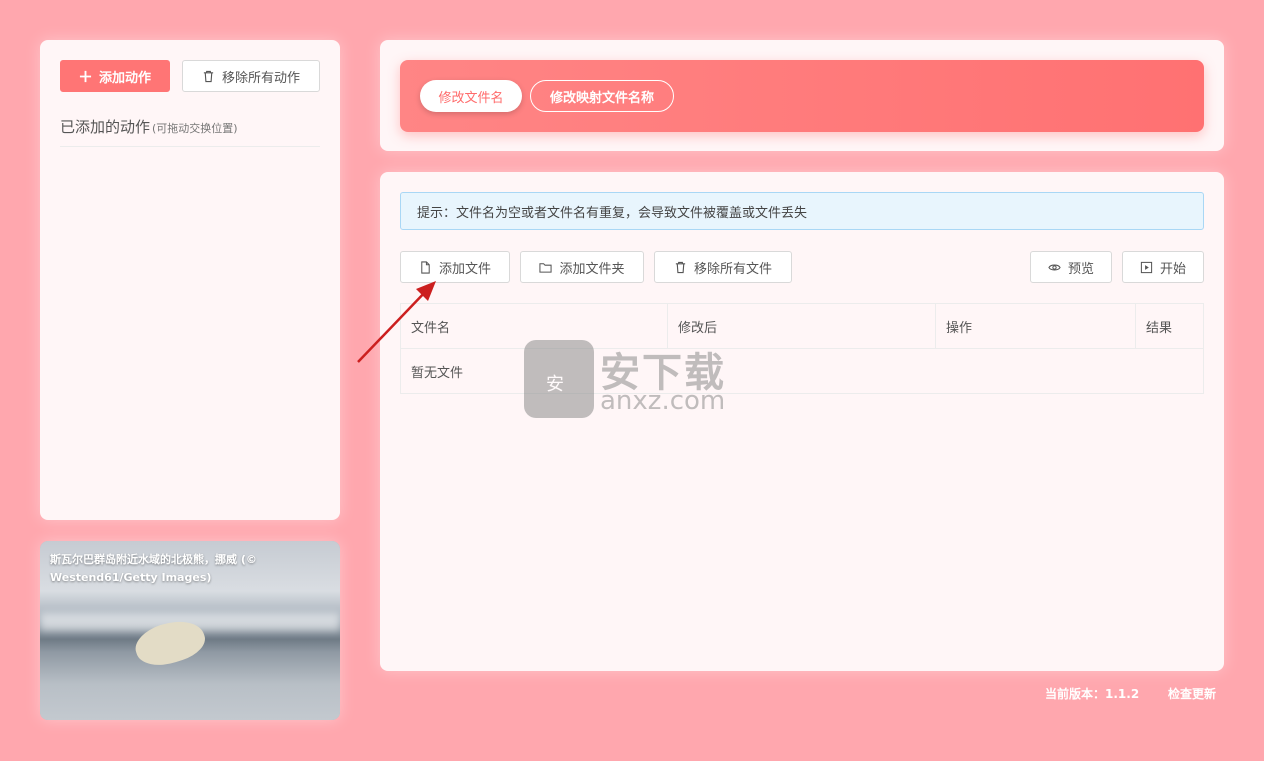  I want to click on empty-table-message: 暂无文件, so click(802, 371).